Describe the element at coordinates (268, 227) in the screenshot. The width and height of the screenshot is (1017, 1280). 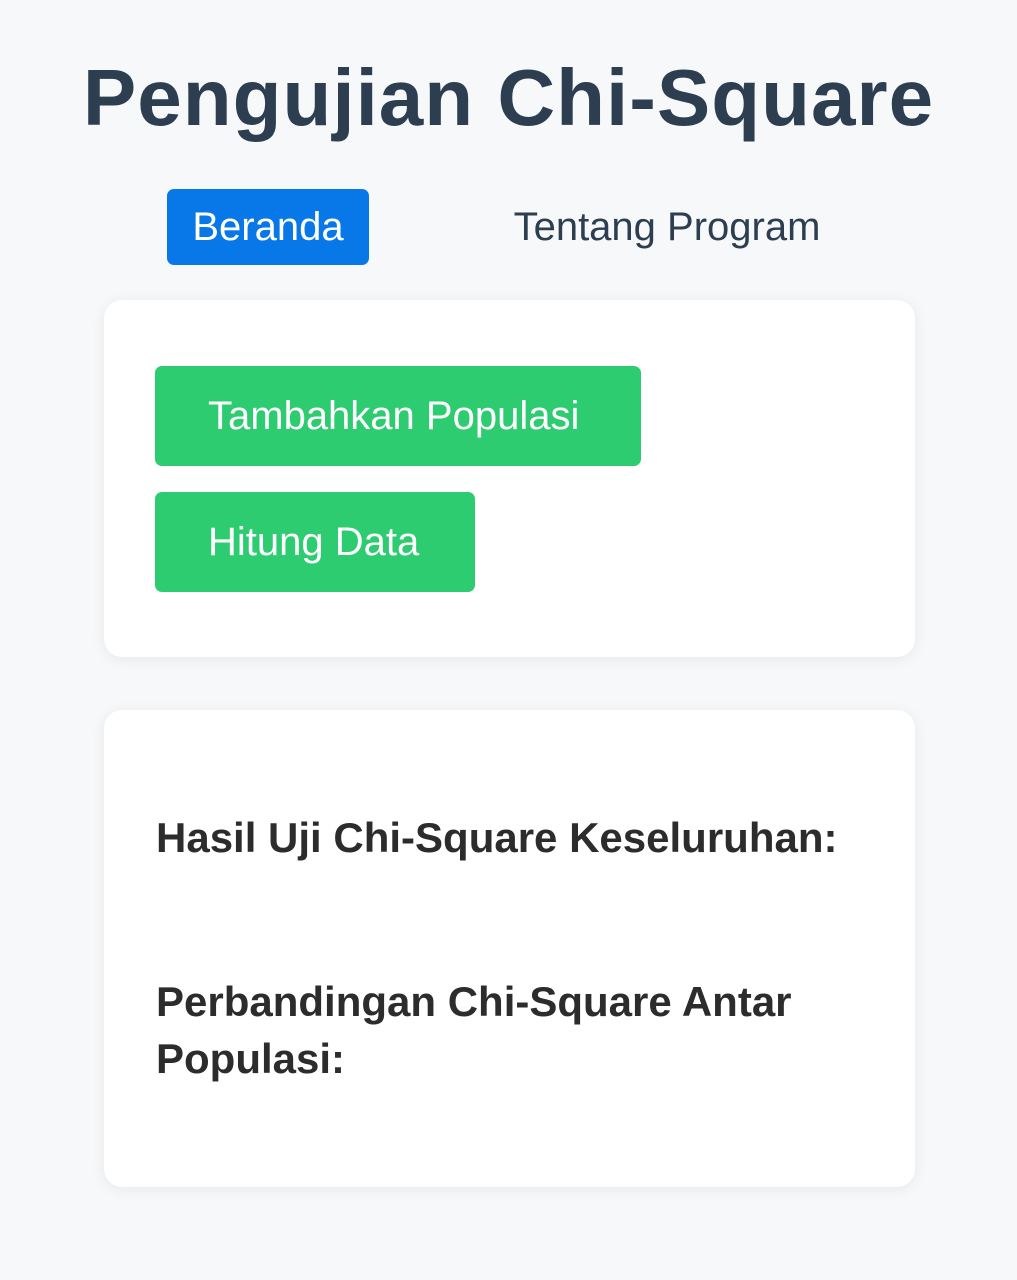
I see `tab-beranda: Beranda` at that location.